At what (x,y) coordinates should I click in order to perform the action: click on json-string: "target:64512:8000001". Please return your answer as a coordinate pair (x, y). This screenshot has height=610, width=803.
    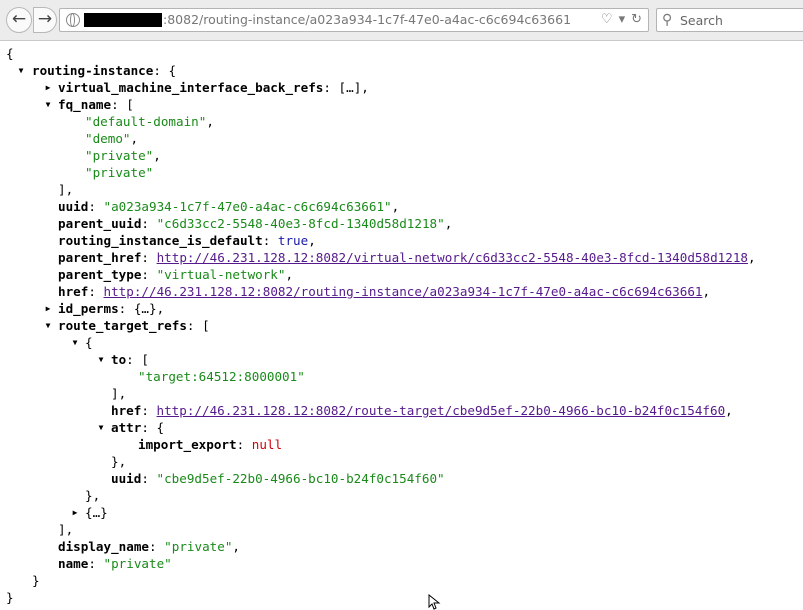
    Looking at the image, I should click on (221, 376).